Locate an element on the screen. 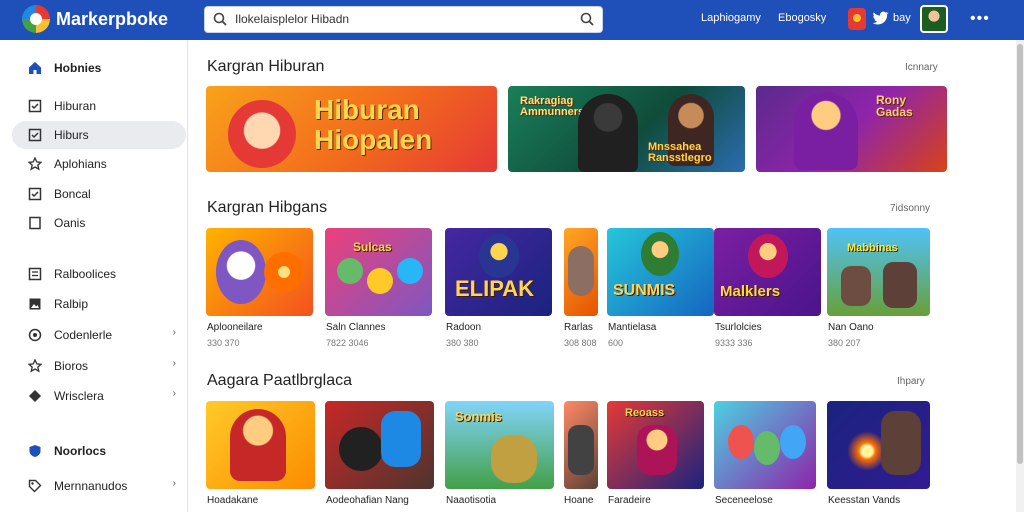 The width and height of the screenshot is (1024, 512). sidebar-item-wrisclera: Wrisclera › is located at coordinates (99, 396).